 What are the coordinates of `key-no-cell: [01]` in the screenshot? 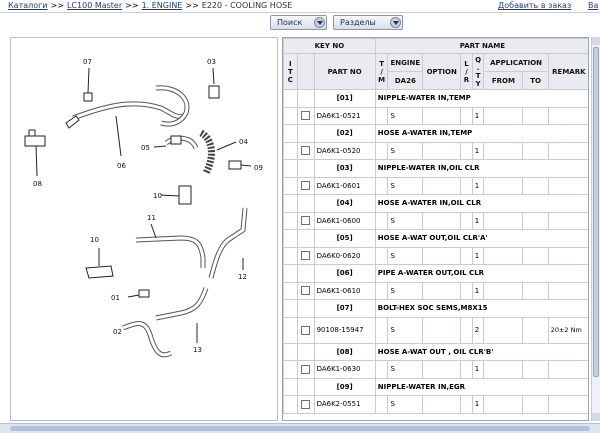 It's located at (344, 98).